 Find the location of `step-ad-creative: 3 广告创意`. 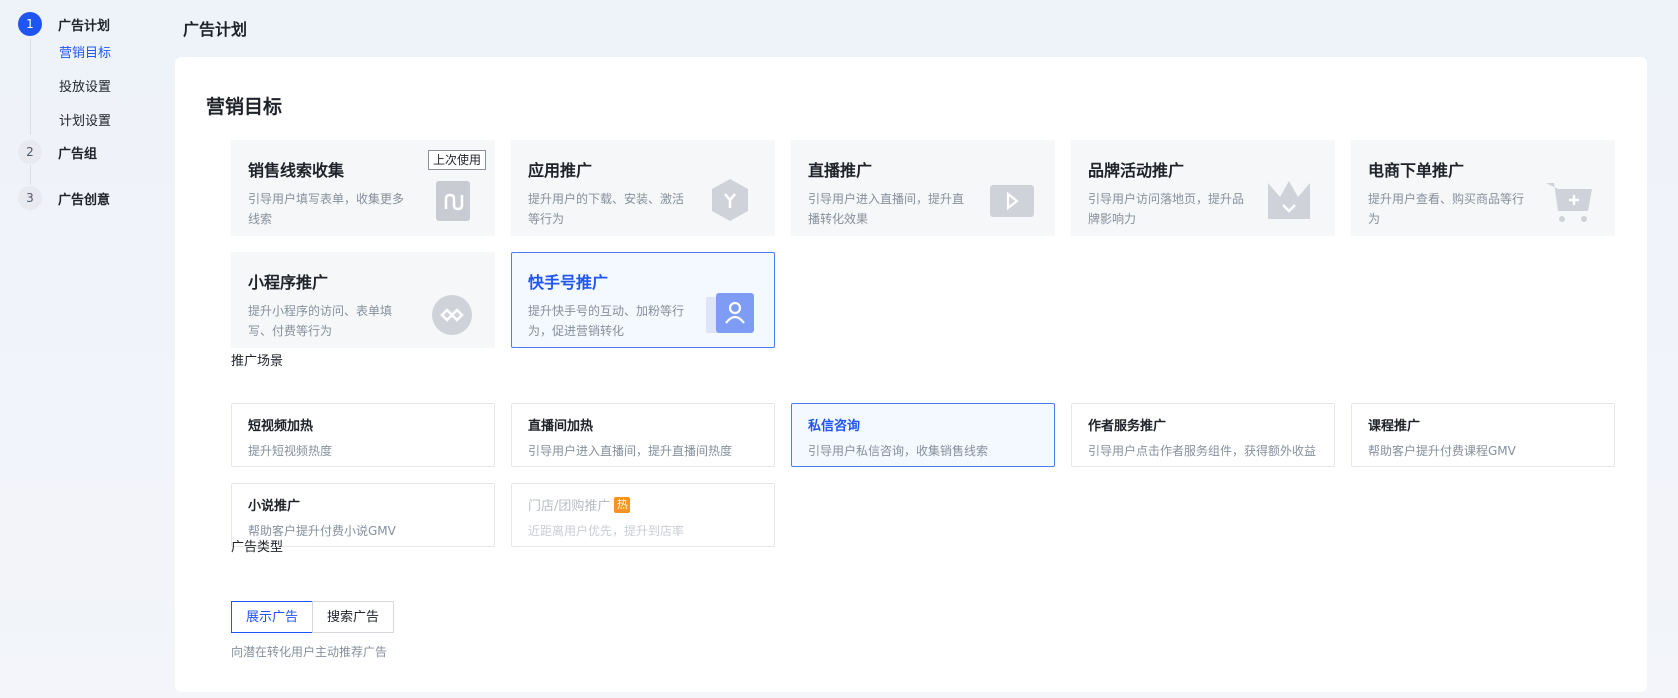

step-ad-creative: 3 广告创意 is located at coordinates (93, 198).